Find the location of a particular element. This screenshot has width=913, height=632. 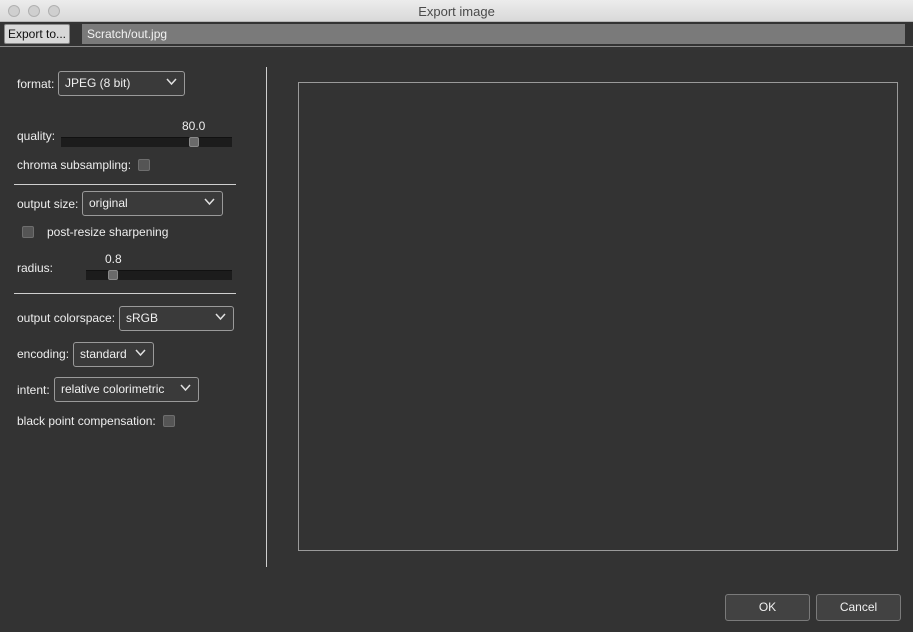

format-dropdown: JPEG (8 bit) is located at coordinates (121, 83).